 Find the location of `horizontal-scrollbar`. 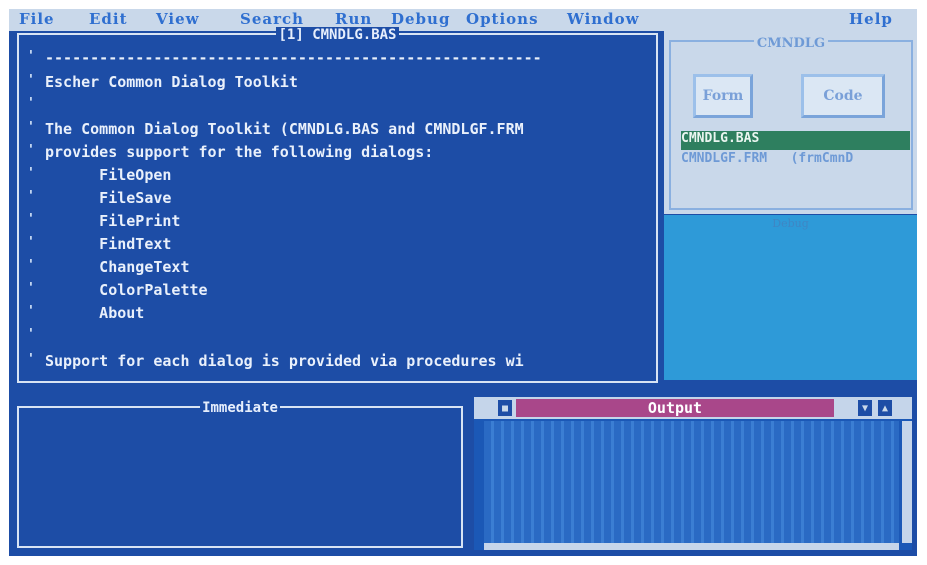

horizontal-scrollbar is located at coordinates (691, 546).